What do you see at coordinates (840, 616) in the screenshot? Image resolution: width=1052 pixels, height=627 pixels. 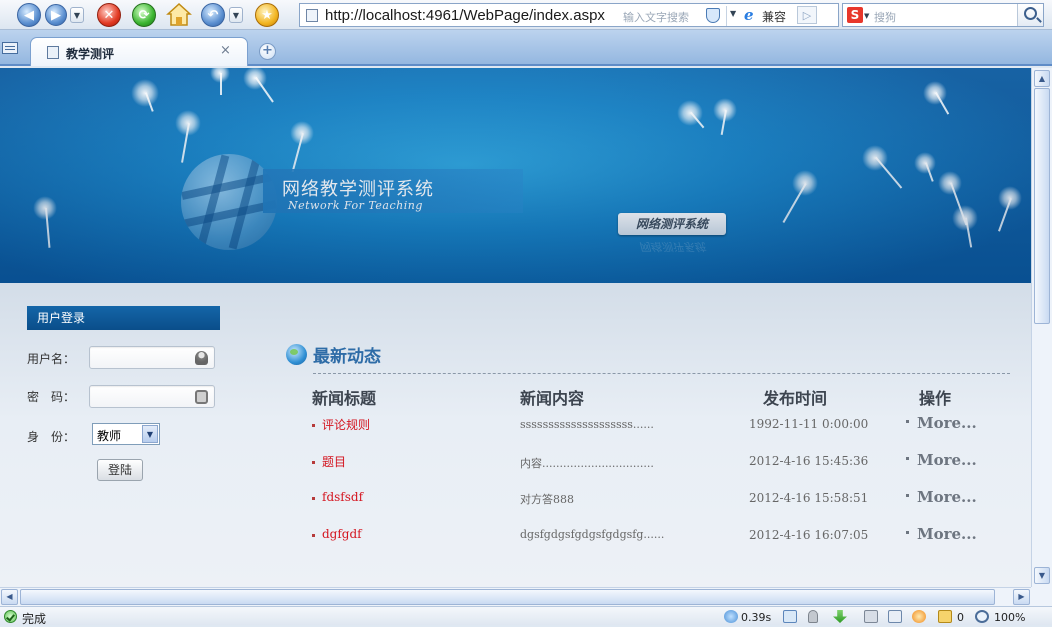 I see `download-icon` at bounding box center [840, 616].